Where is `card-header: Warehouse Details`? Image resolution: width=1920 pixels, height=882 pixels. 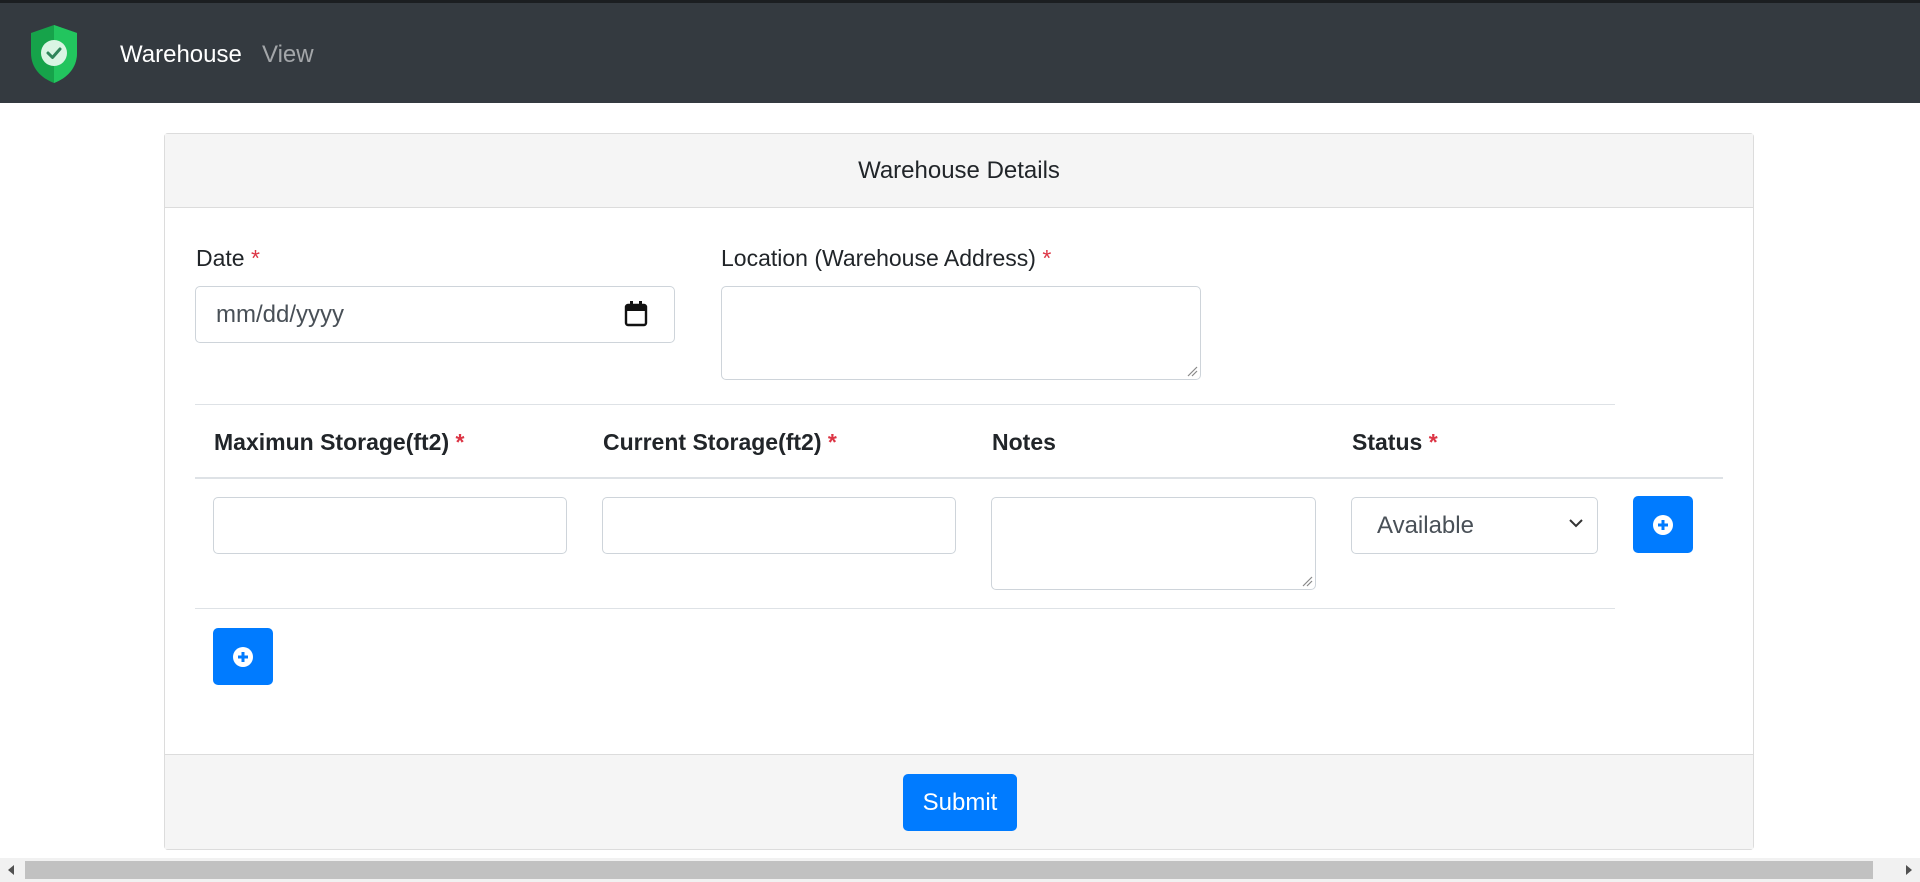
card-header: Warehouse Details is located at coordinates (959, 171).